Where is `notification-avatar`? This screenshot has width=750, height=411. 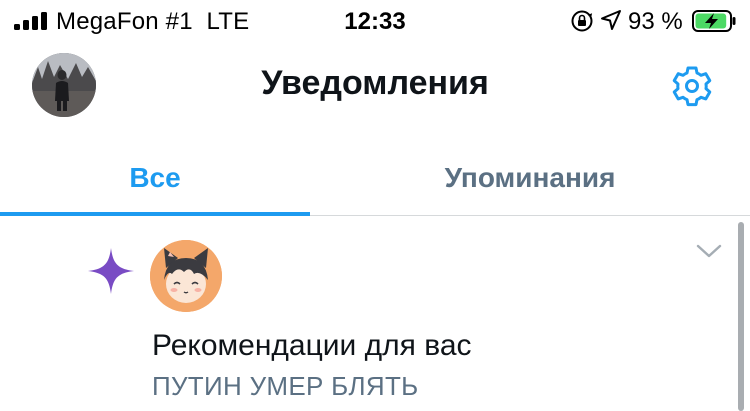
notification-avatar is located at coordinates (186, 276).